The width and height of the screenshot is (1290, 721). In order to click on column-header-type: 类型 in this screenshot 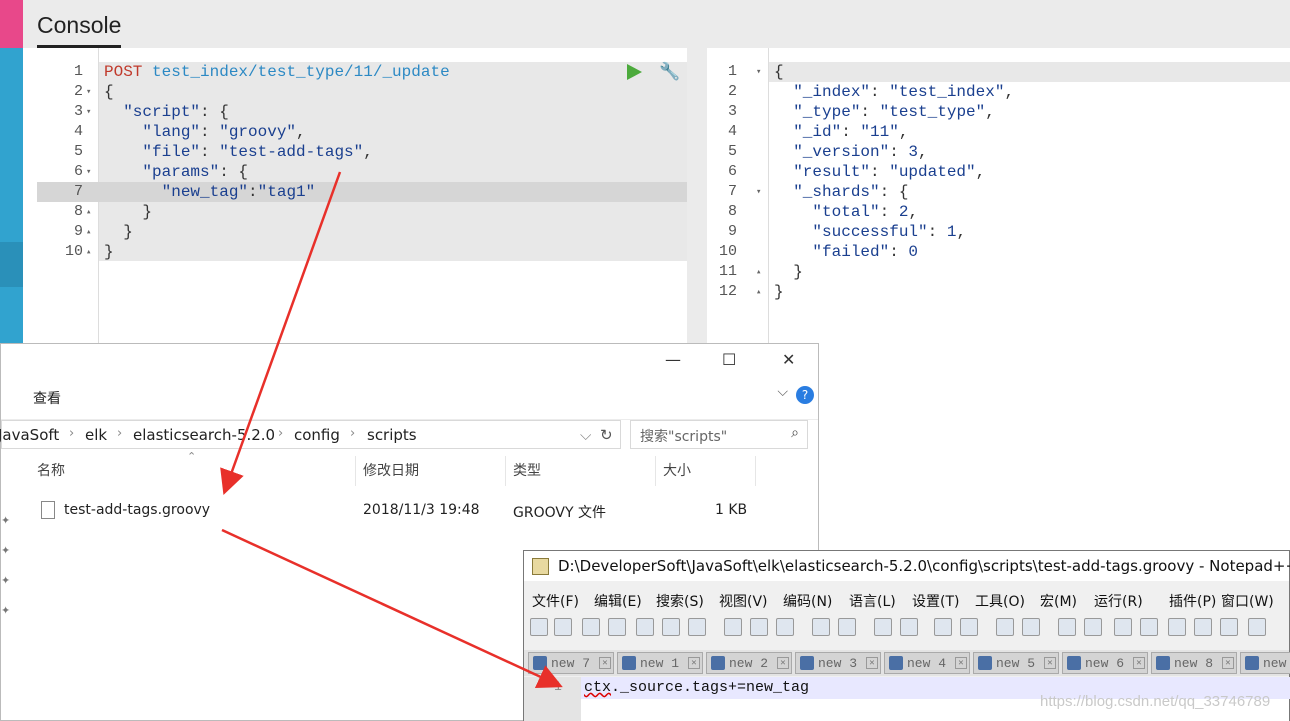, I will do `click(527, 470)`.